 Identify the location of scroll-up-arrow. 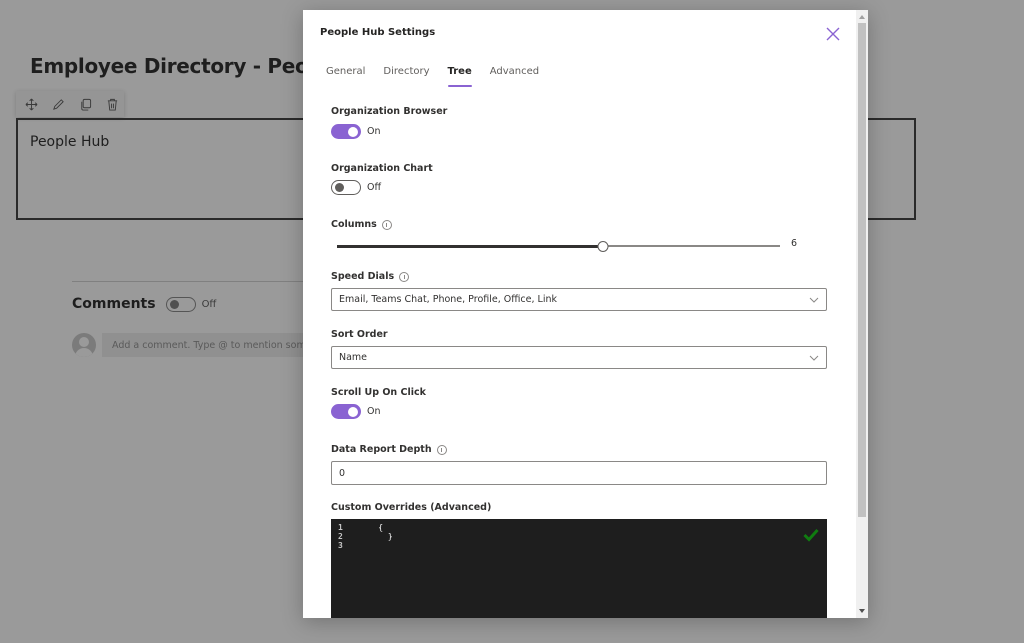
(862, 17).